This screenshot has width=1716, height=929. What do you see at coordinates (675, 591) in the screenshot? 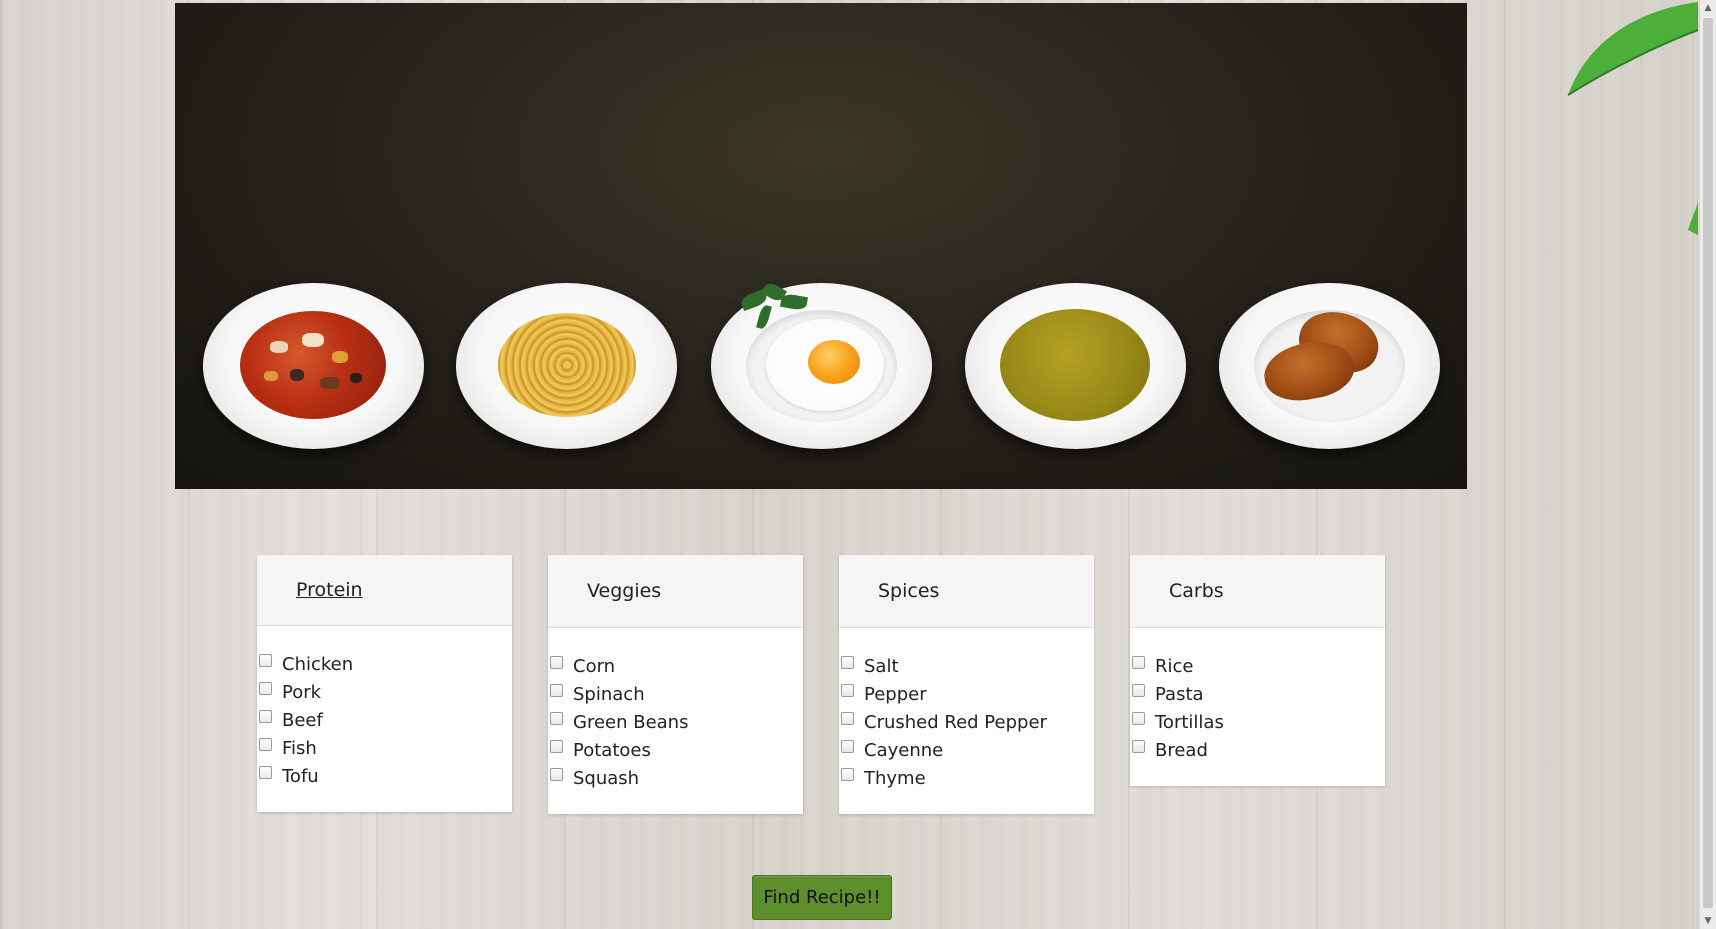
I see `panel-header: Veggies` at bounding box center [675, 591].